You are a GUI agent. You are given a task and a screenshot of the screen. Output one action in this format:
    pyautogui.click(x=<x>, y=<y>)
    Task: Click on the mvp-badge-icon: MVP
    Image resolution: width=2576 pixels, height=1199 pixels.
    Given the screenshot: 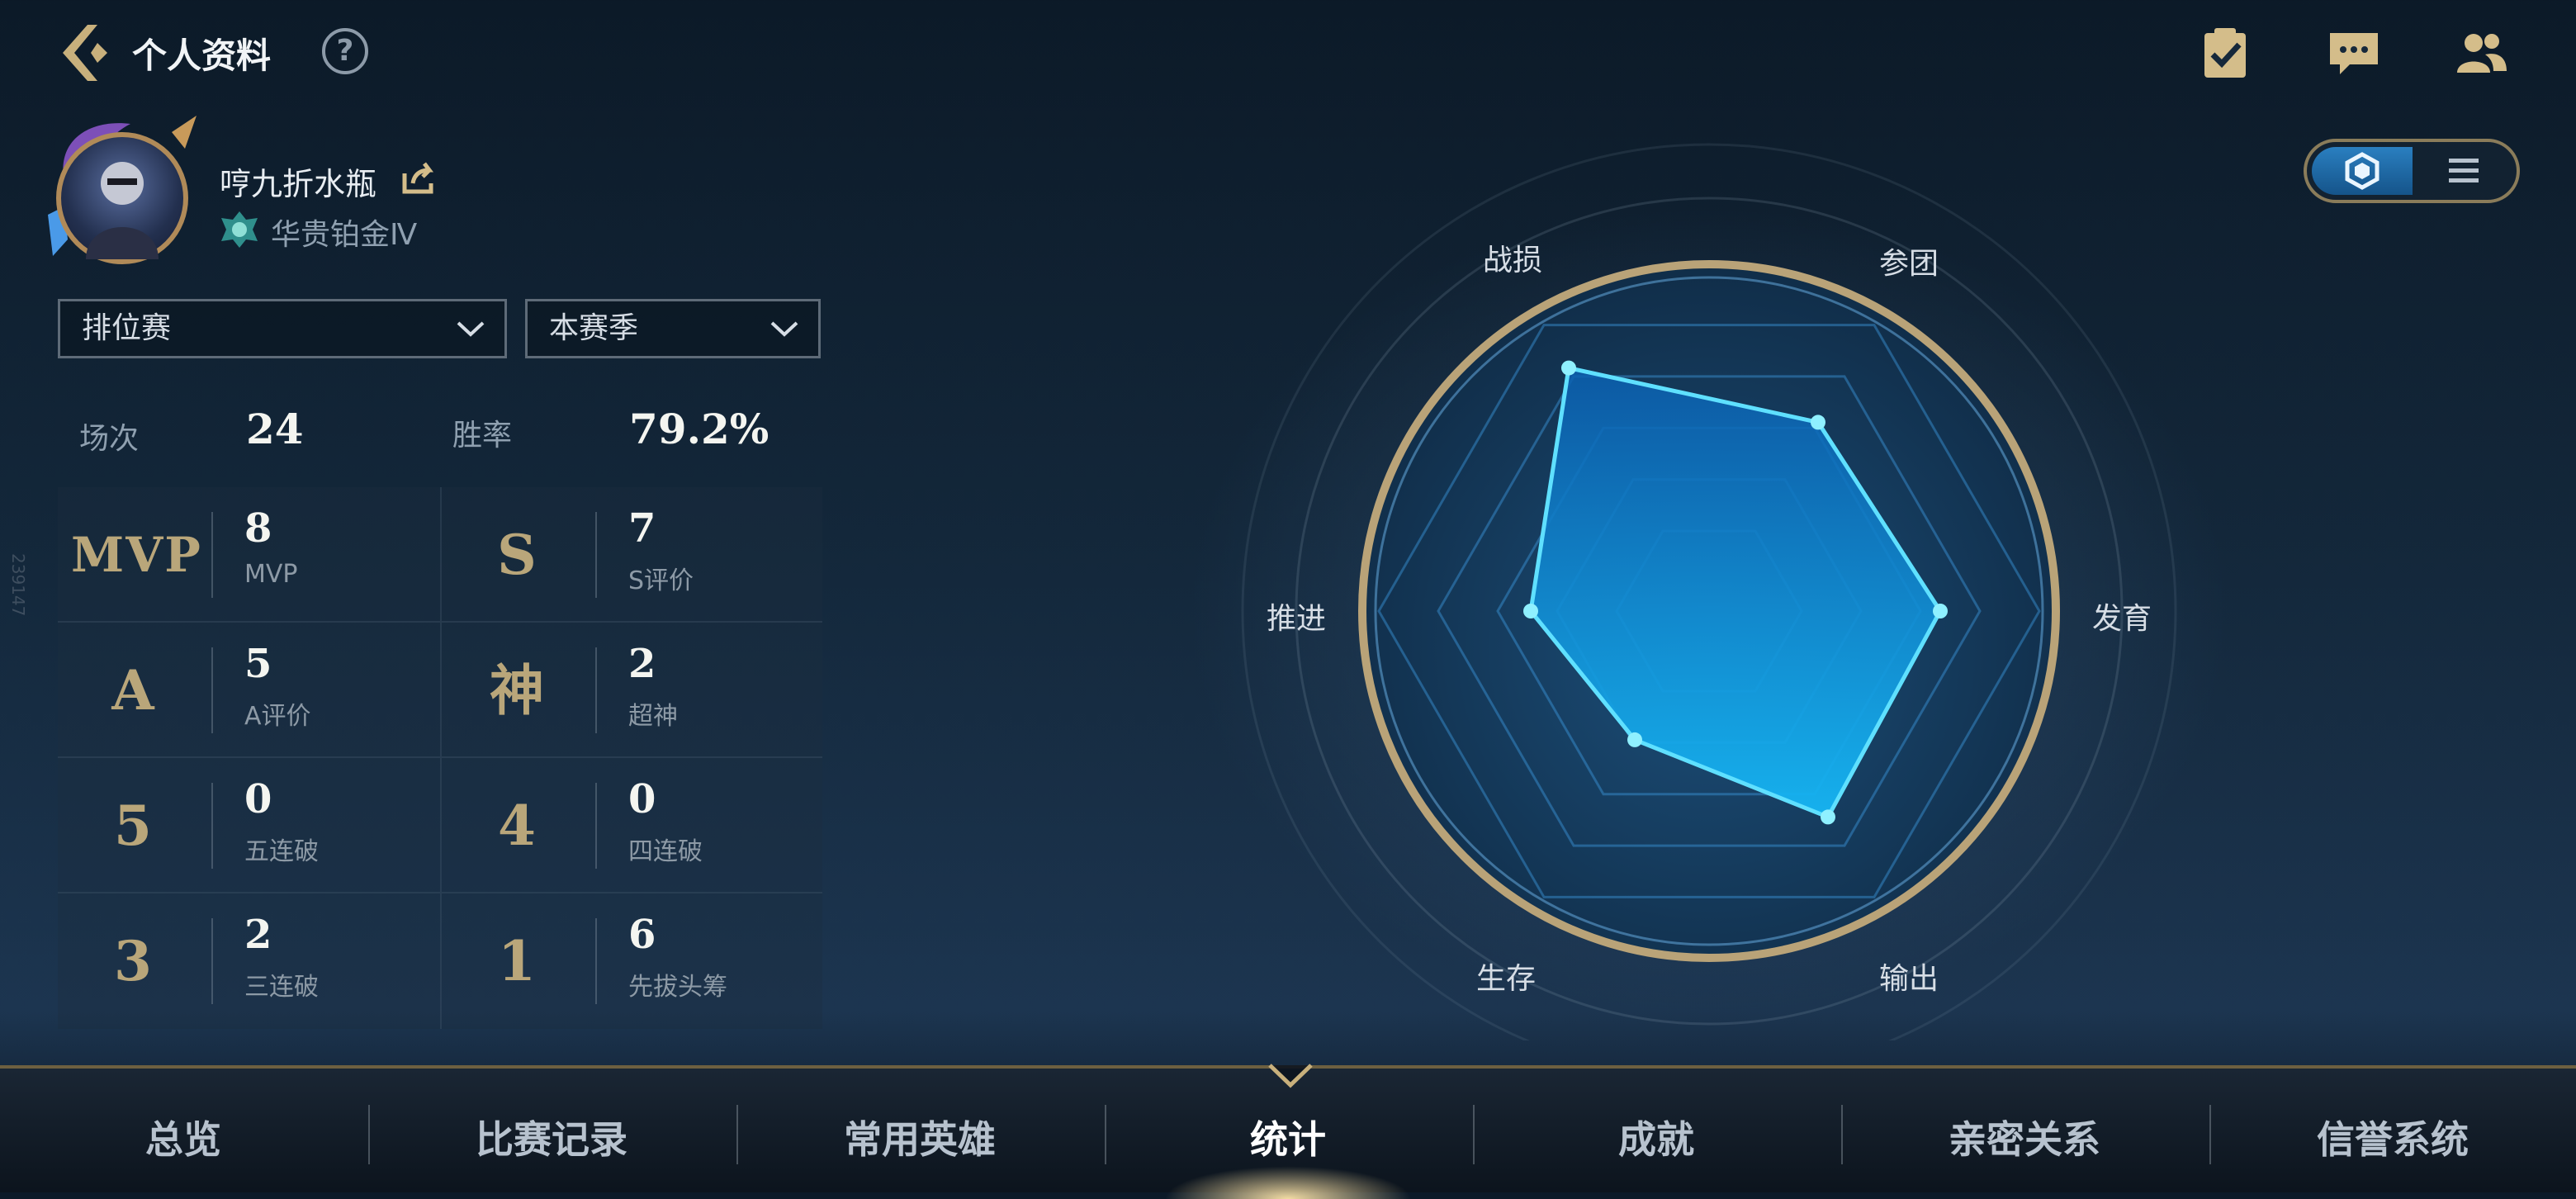 What is the action you would take?
    pyautogui.click(x=136, y=555)
    